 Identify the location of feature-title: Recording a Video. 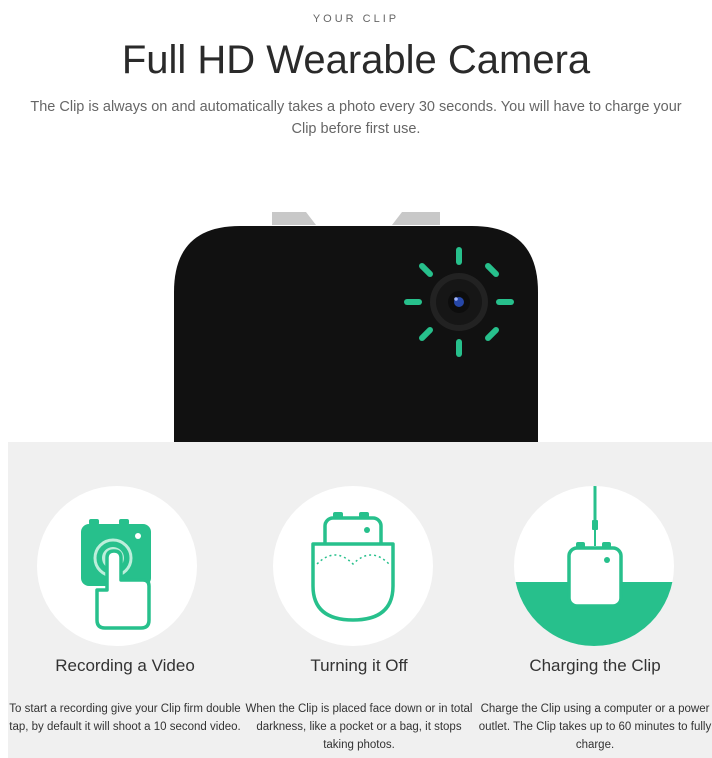
(125, 665).